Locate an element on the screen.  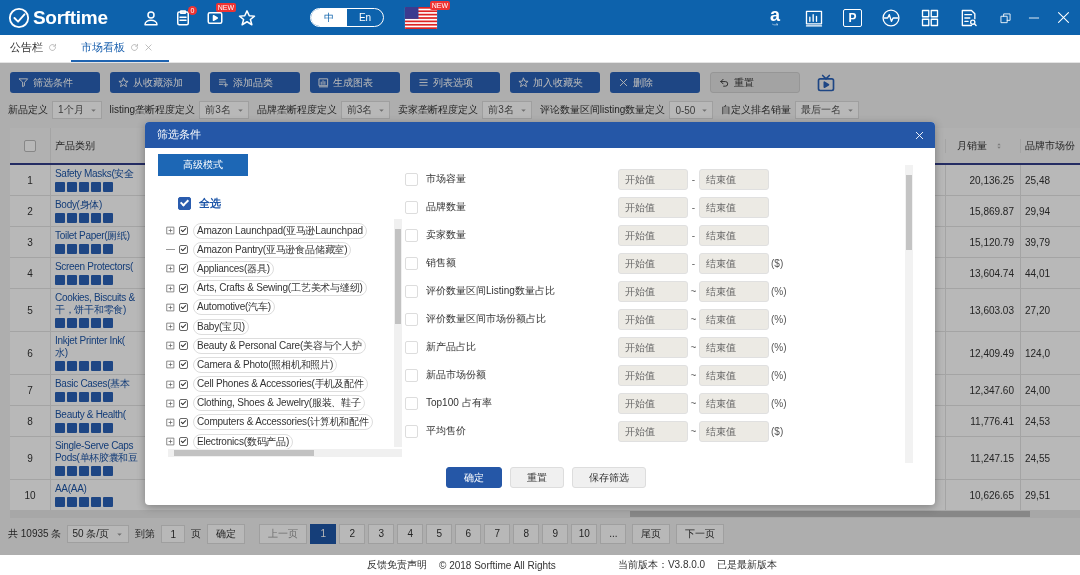
page-button: 3 is located at coordinates (381, 534).